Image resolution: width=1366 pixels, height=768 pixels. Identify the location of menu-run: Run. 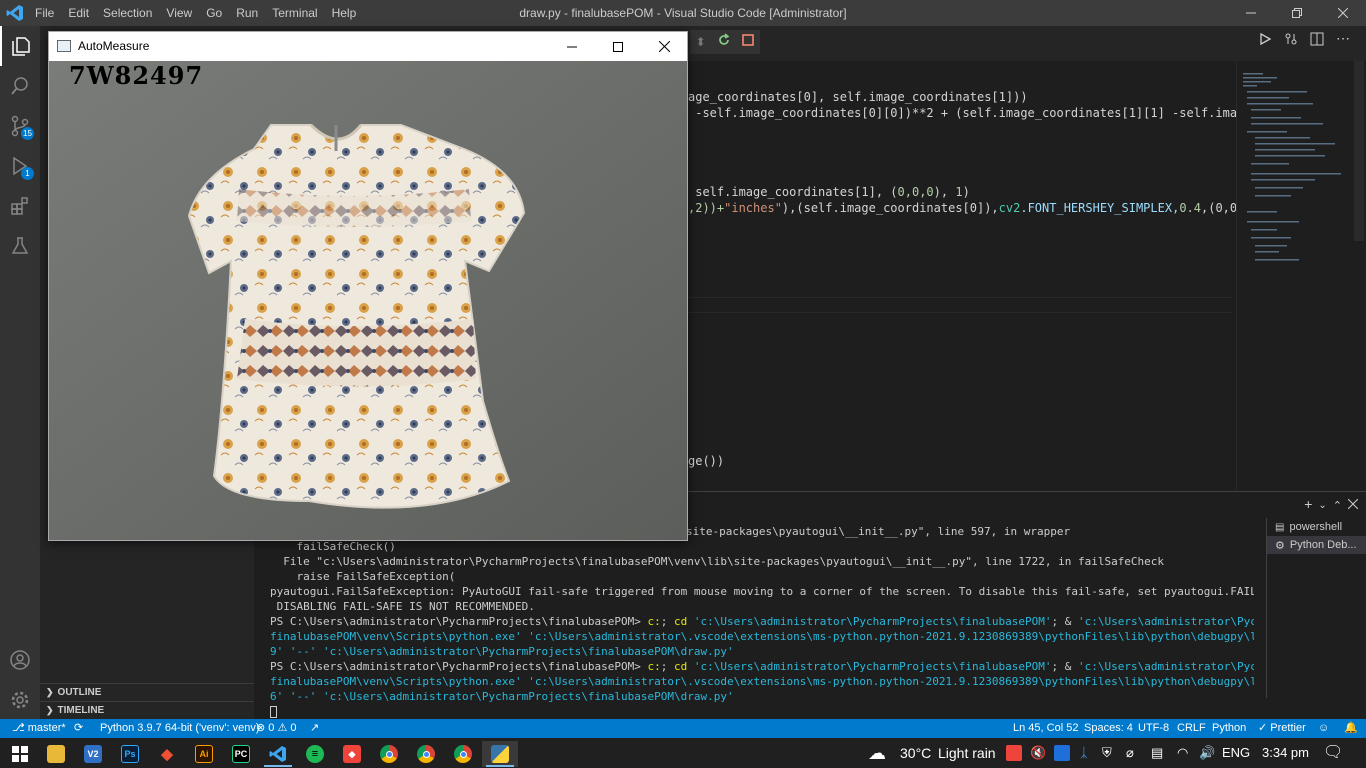
(247, 13).